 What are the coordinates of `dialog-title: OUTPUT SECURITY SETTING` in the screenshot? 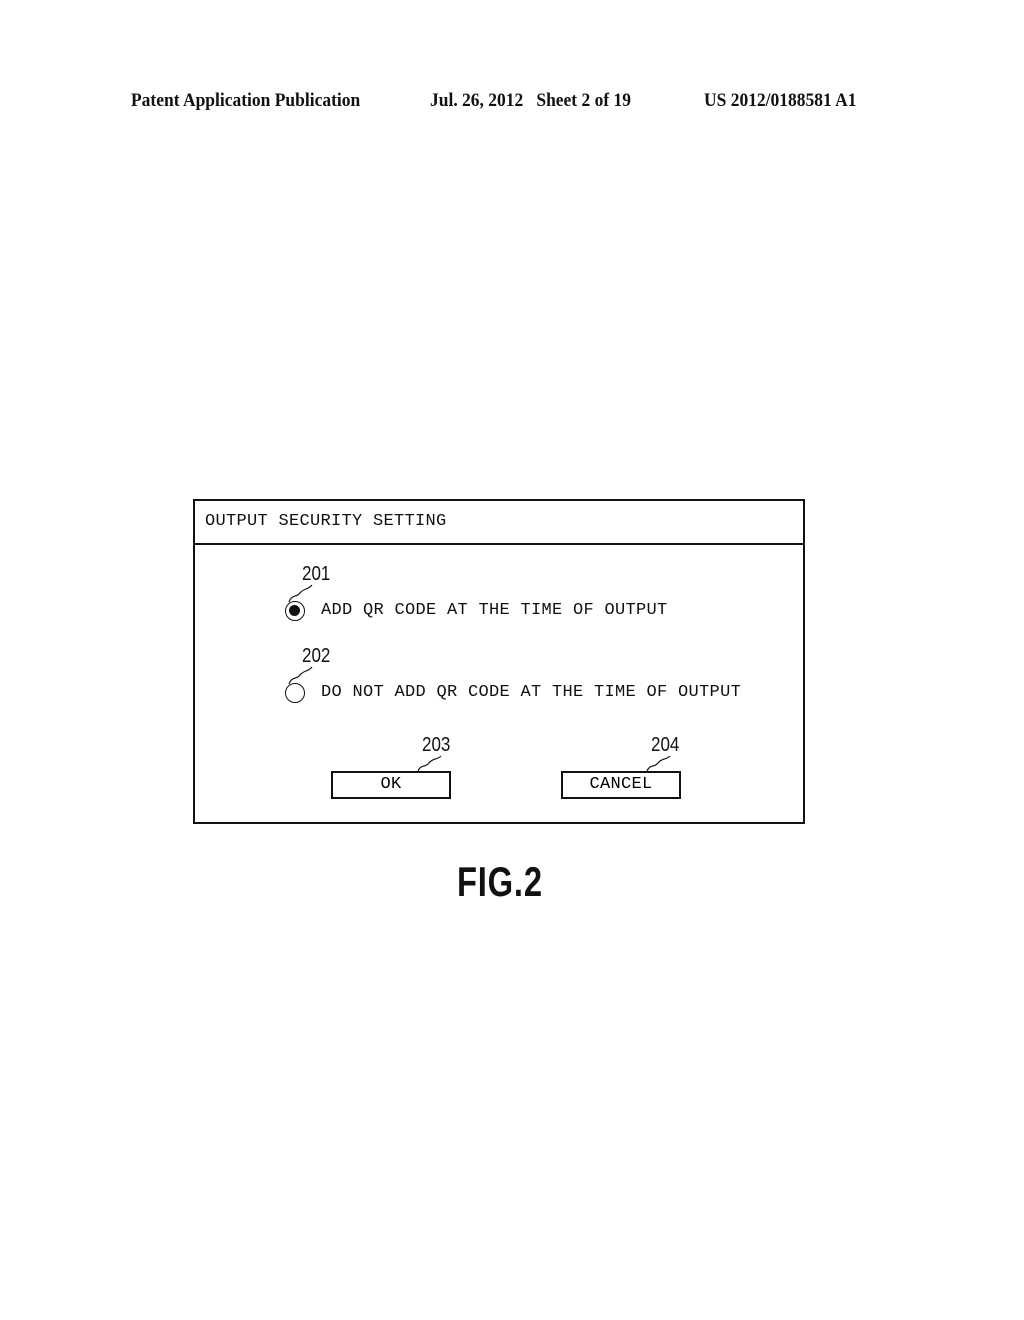 It's located at (326, 521).